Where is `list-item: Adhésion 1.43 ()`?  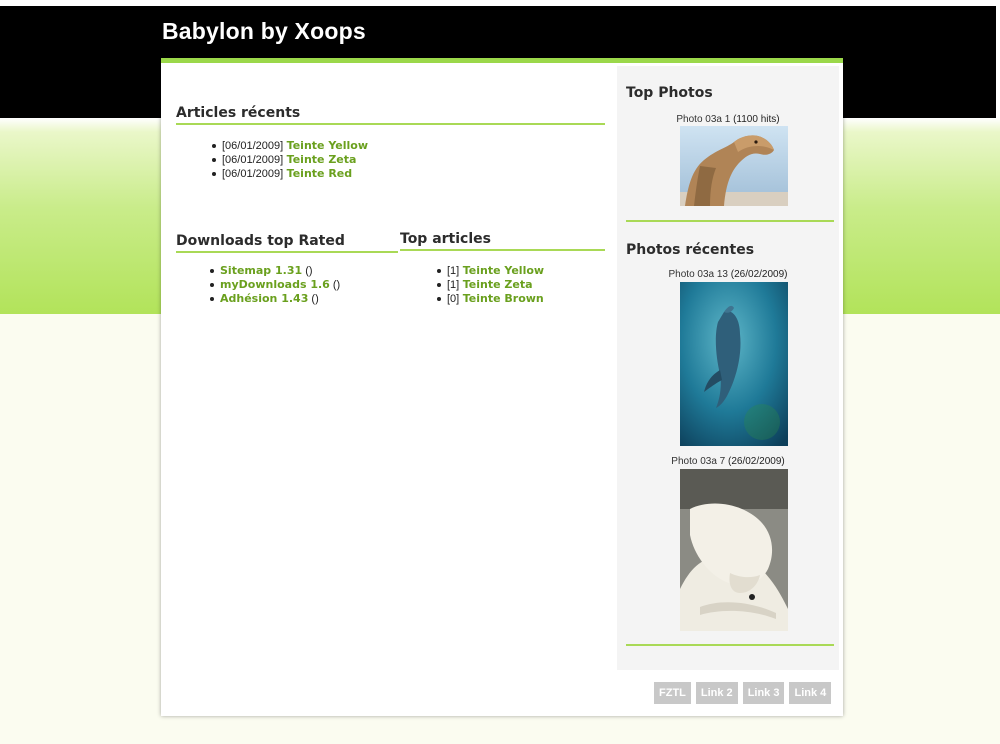 list-item: Adhésion 1.43 () is located at coordinates (275, 299).